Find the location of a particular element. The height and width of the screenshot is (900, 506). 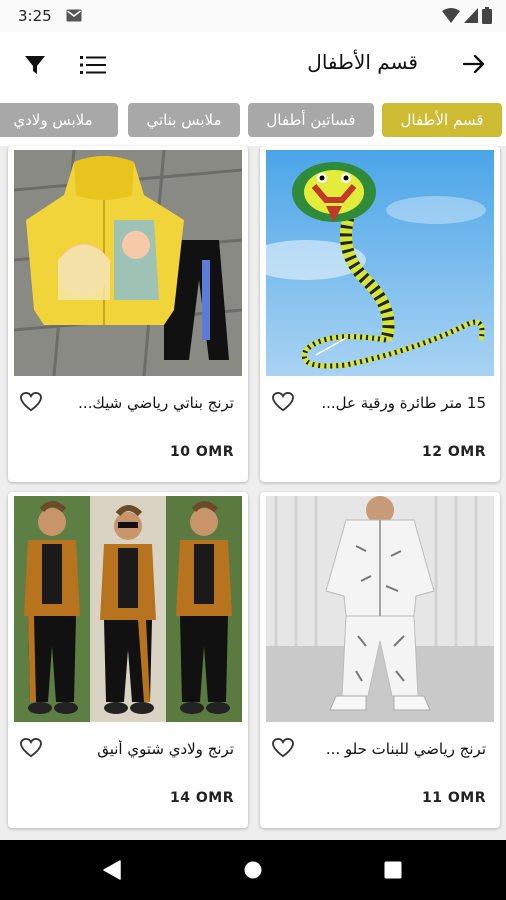

mail-icon is located at coordinates (74, 15).